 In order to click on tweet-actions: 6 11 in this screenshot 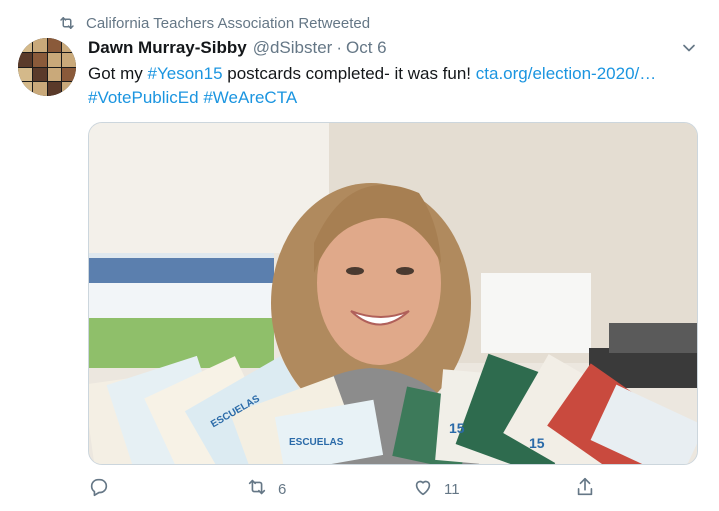, I will do `click(348, 489)`.